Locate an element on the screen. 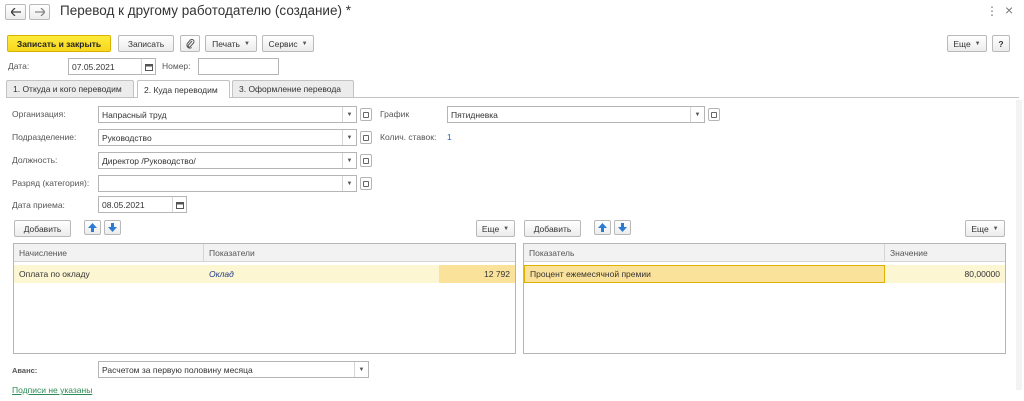 The image size is (1024, 401). rates-link: 1 is located at coordinates (449, 137).